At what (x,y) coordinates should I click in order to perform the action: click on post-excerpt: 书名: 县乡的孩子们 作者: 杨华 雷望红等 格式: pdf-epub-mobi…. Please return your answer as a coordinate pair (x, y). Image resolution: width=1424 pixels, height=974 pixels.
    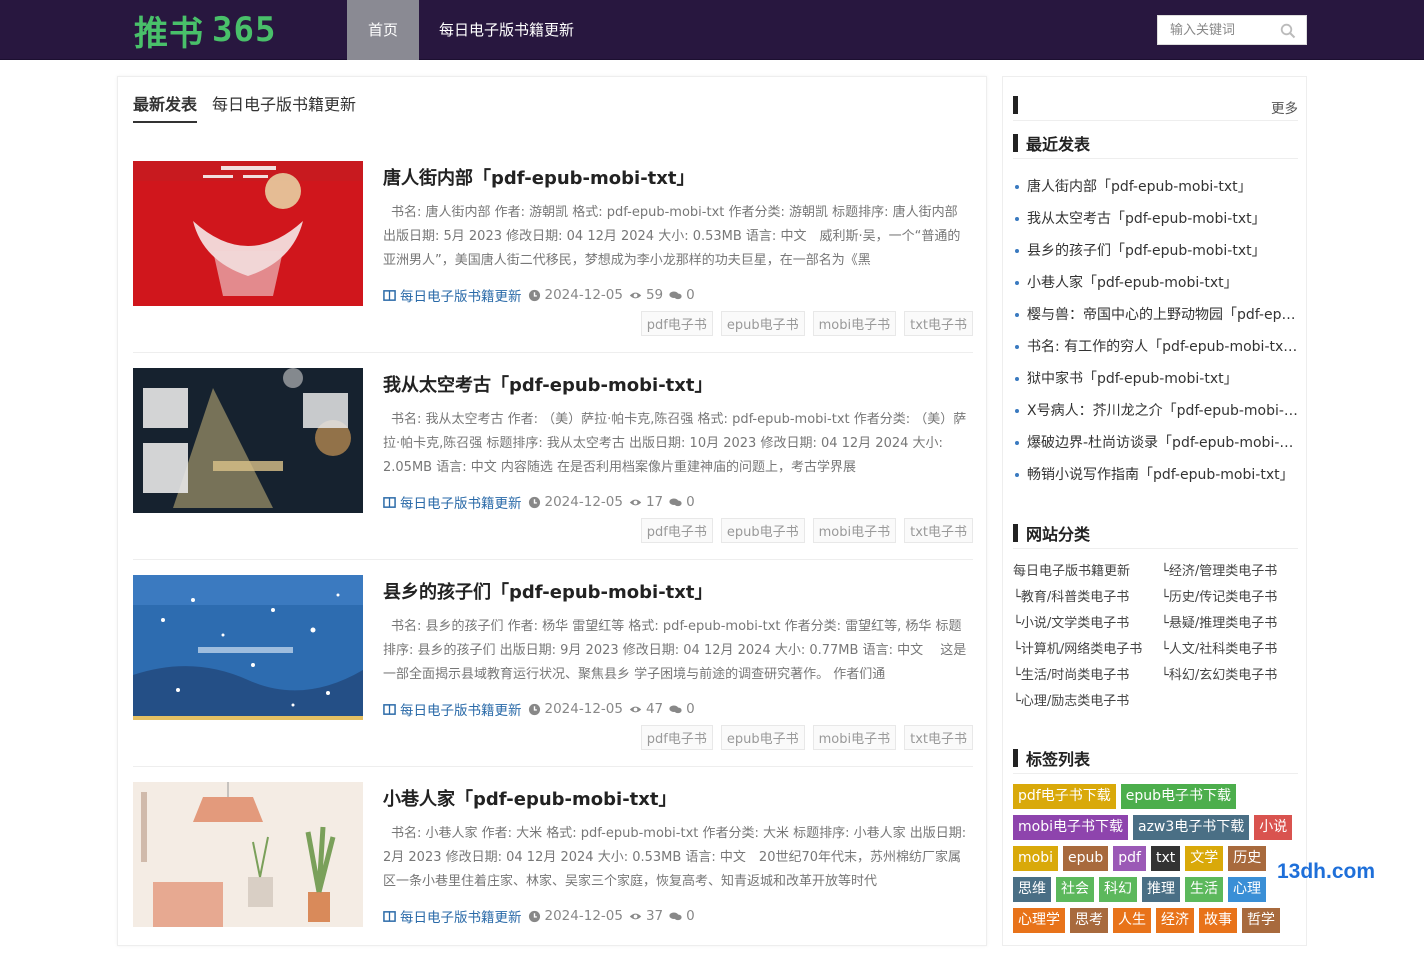
    Looking at the image, I should click on (675, 650).